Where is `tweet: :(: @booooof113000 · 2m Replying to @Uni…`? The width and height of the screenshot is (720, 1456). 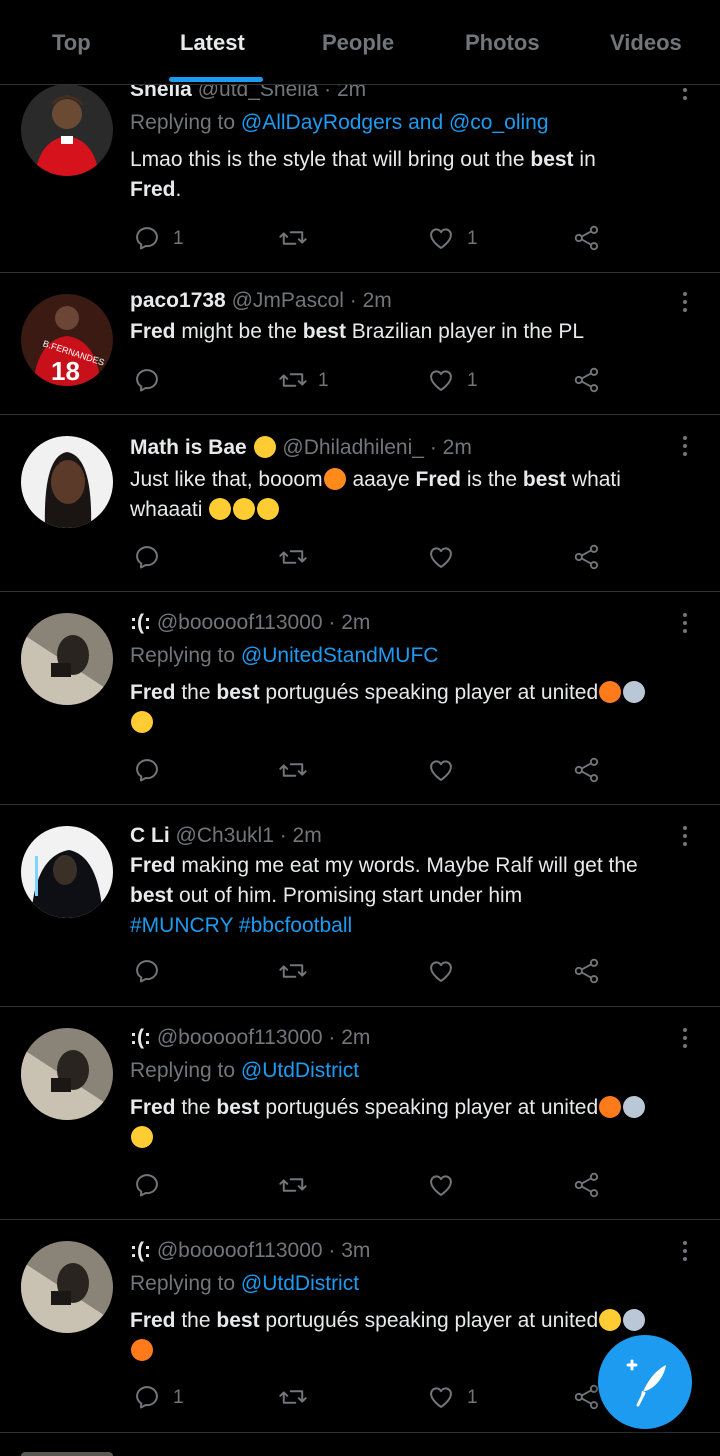 tweet: :(: @booooof113000 · 2m Replying to @Uni… is located at coordinates (360, 698).